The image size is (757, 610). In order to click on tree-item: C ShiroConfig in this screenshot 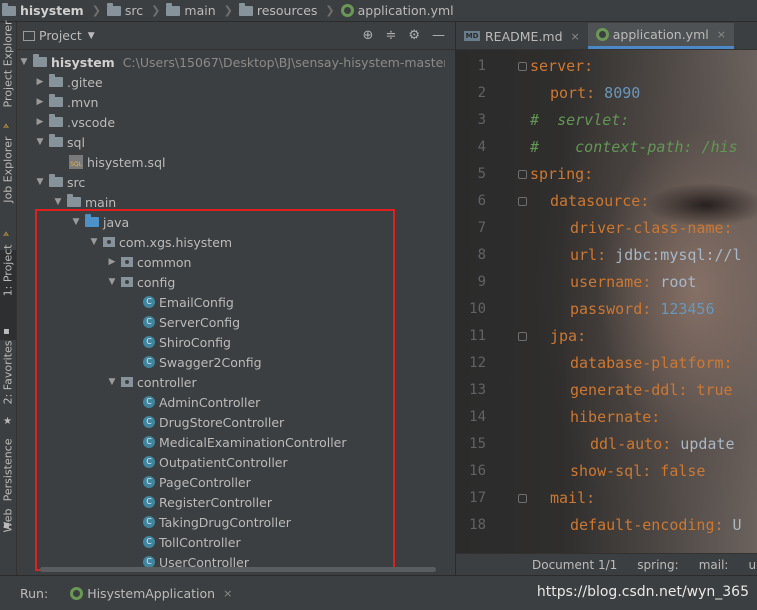, I will do `click(187, 342)`.